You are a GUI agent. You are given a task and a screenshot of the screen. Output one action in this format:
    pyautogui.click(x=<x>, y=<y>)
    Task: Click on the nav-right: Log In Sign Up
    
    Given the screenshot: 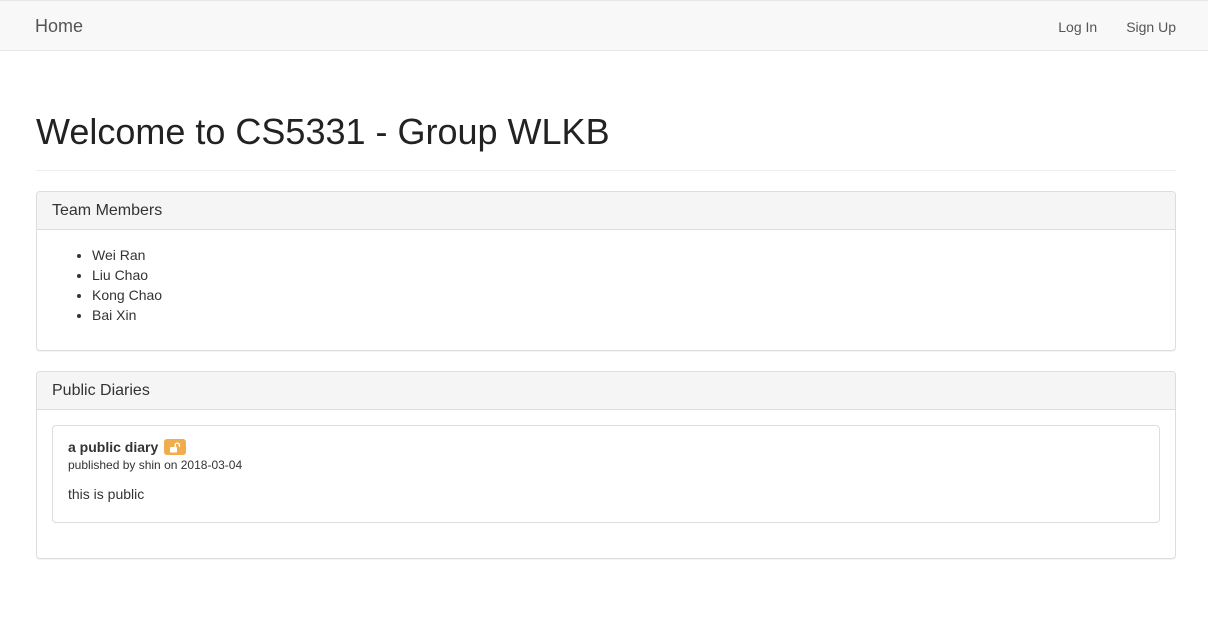 What is the action you would take?
    pyautogui.click(x=1117, y=27)
    